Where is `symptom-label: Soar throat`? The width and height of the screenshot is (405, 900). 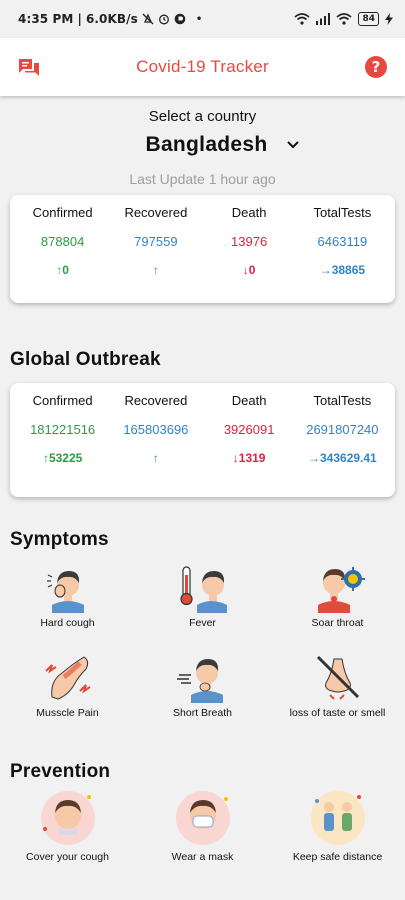
symptom-label: Soar throat is located at coordinates (337, 623).